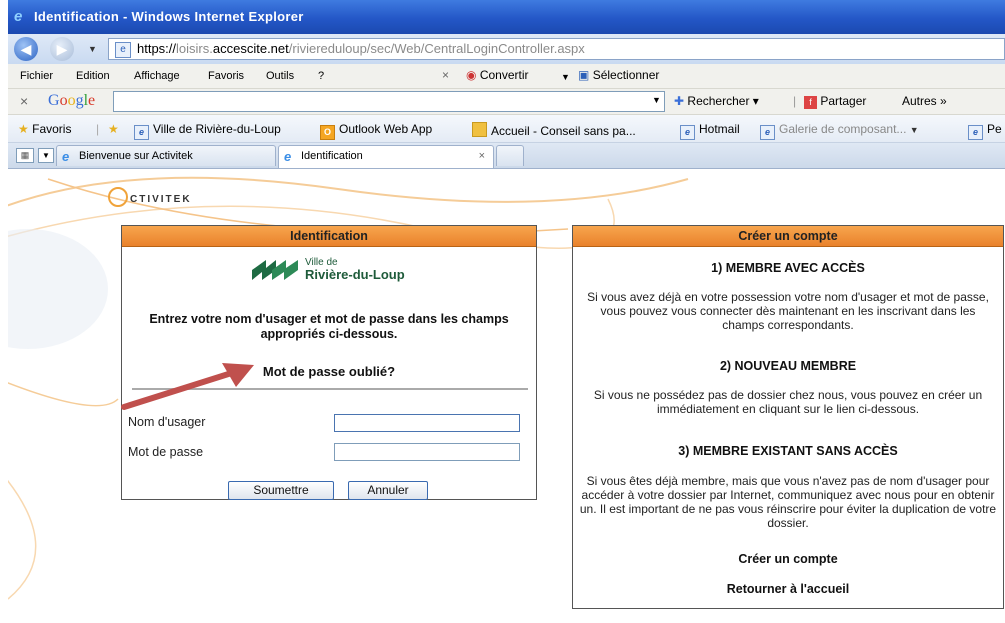 The image size is (1005, 623). I want to click on section-2-title: 2) NOUVEAU MEMBRE, so click(788, 366).